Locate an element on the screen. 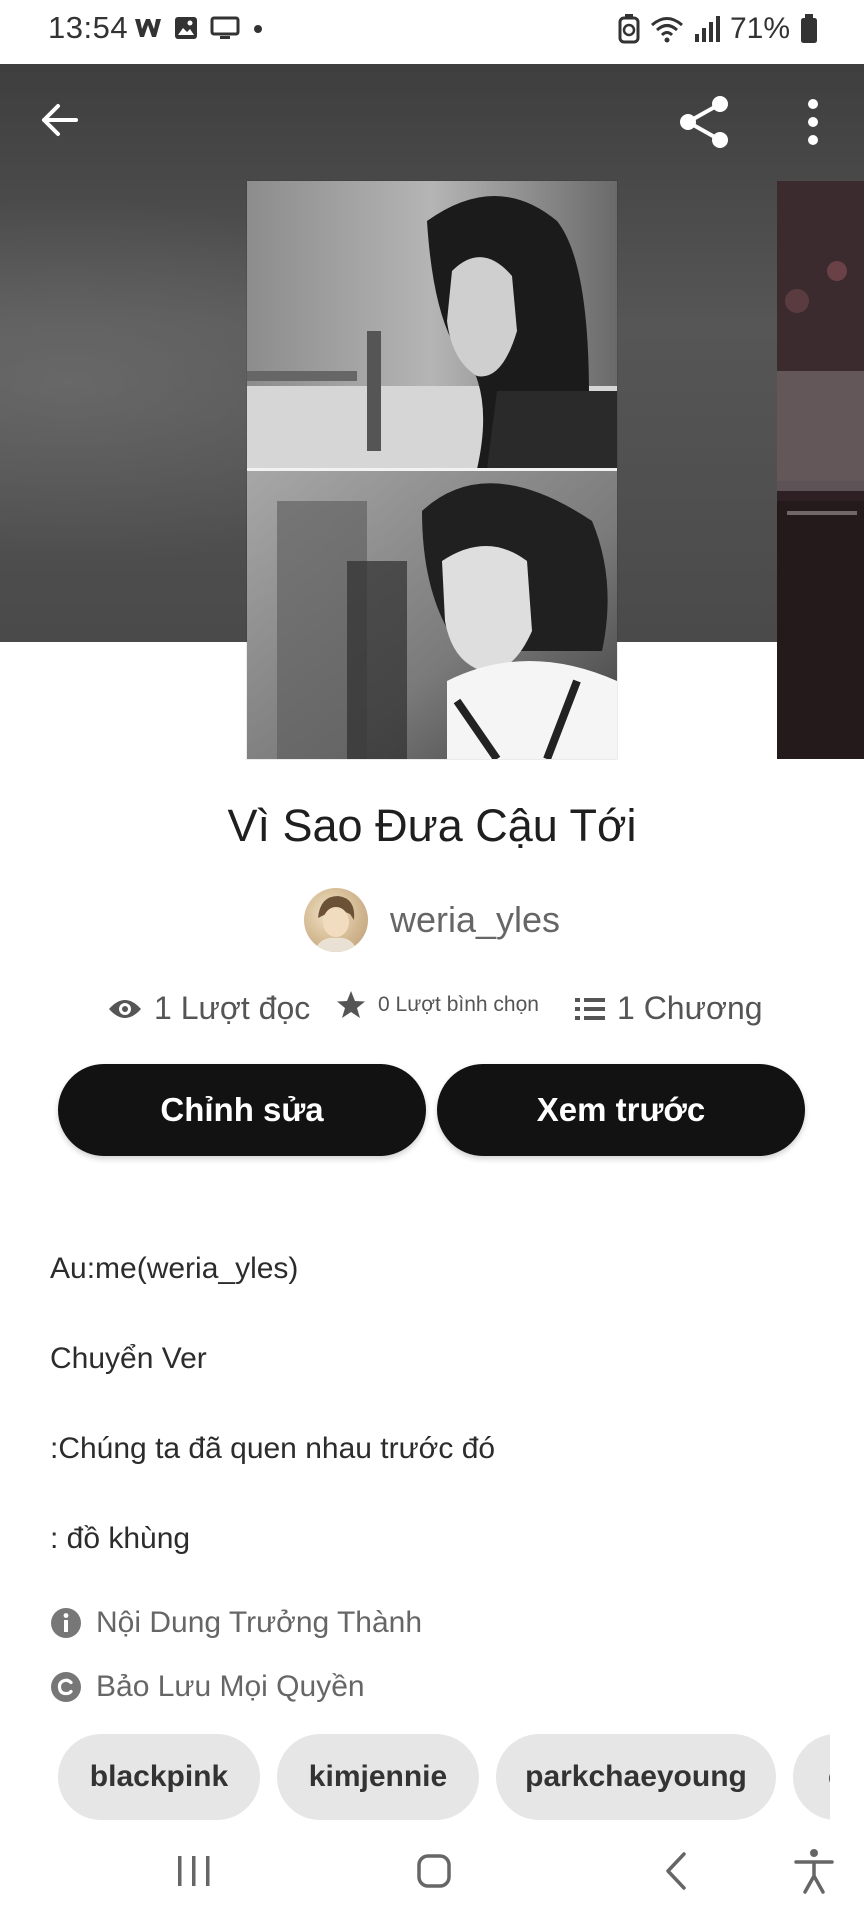  cover-photo is located at coordinates (432, 470).